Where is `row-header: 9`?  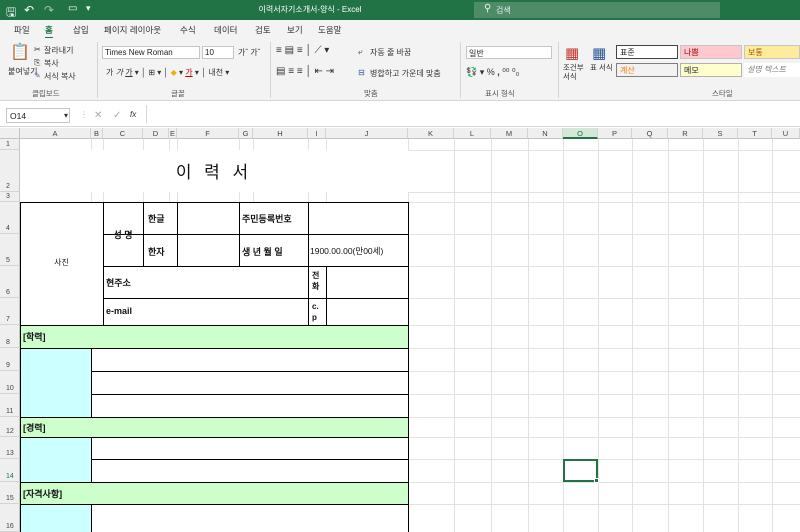
row-header: 9 is located at coordinates (10, 359).